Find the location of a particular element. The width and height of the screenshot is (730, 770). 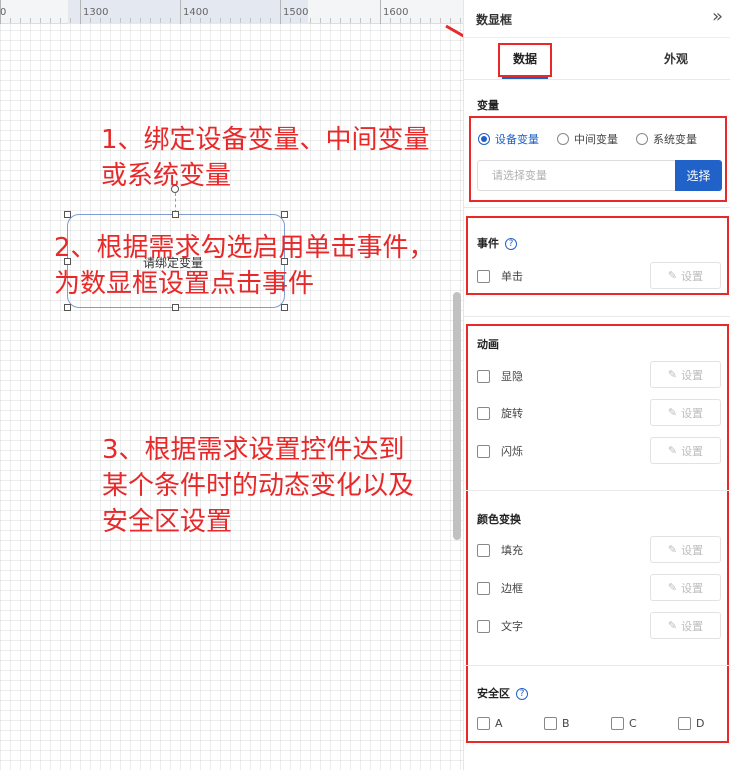

annotation-line: 为数显框设置点击事件 is located at coordinates (184, 284).